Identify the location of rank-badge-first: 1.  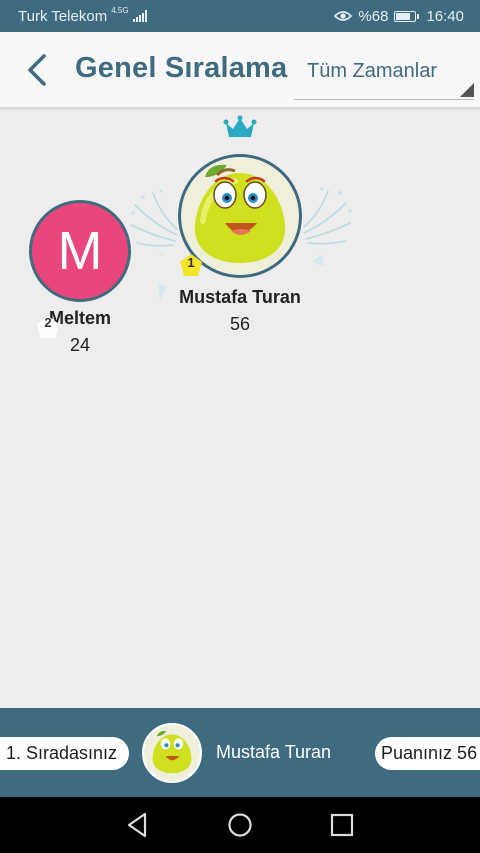
(191, 265).